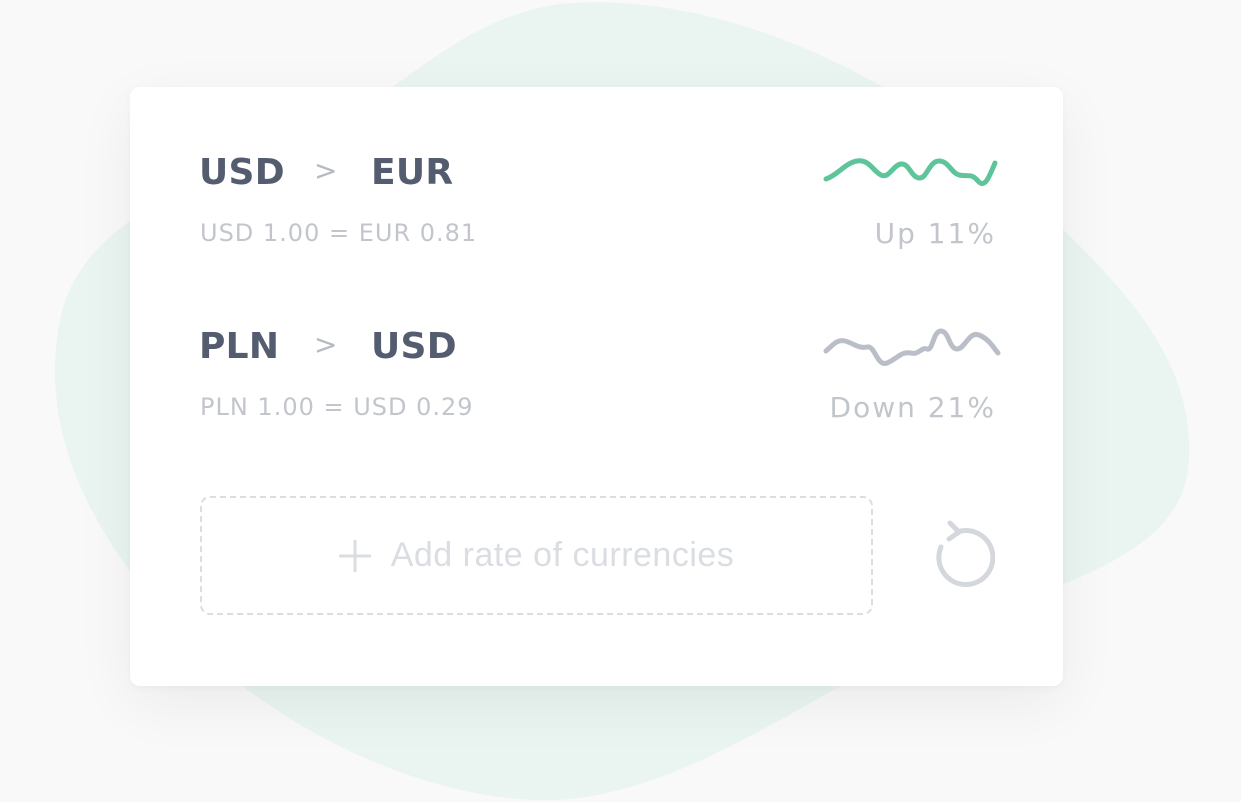 This screenshot has height=802, width=1241. Describe the element at coordinates (354, 555) in the screenshot. I see `plus-icon` at that location.